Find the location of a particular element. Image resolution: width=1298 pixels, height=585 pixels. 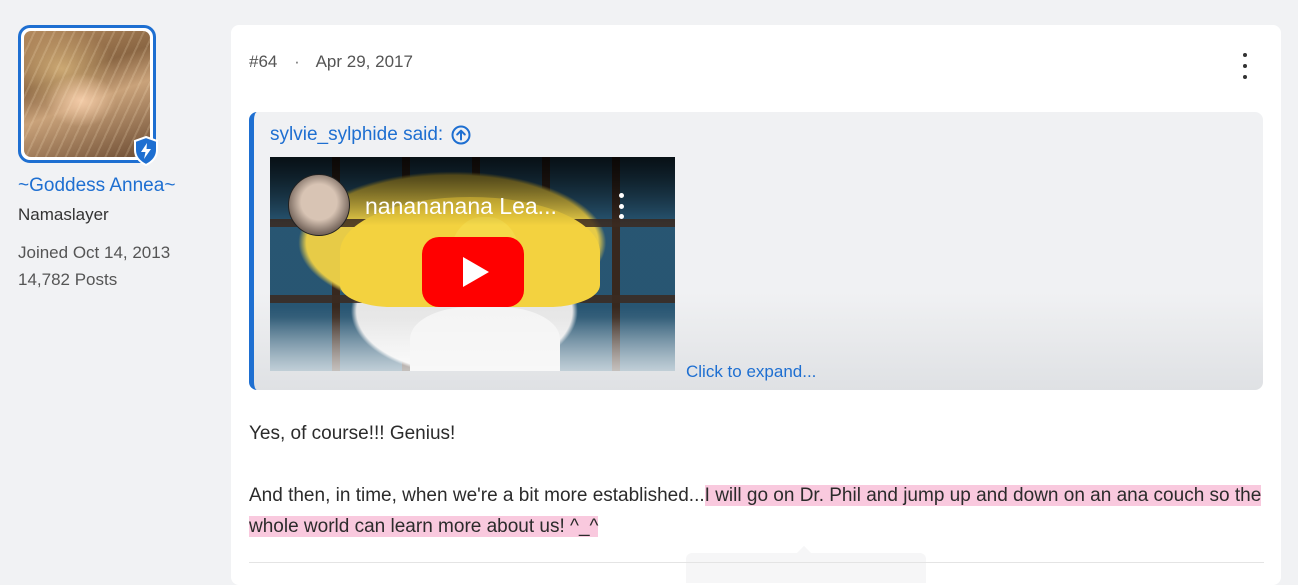

shield-bolt-icon is located at coordinates (146, 151).